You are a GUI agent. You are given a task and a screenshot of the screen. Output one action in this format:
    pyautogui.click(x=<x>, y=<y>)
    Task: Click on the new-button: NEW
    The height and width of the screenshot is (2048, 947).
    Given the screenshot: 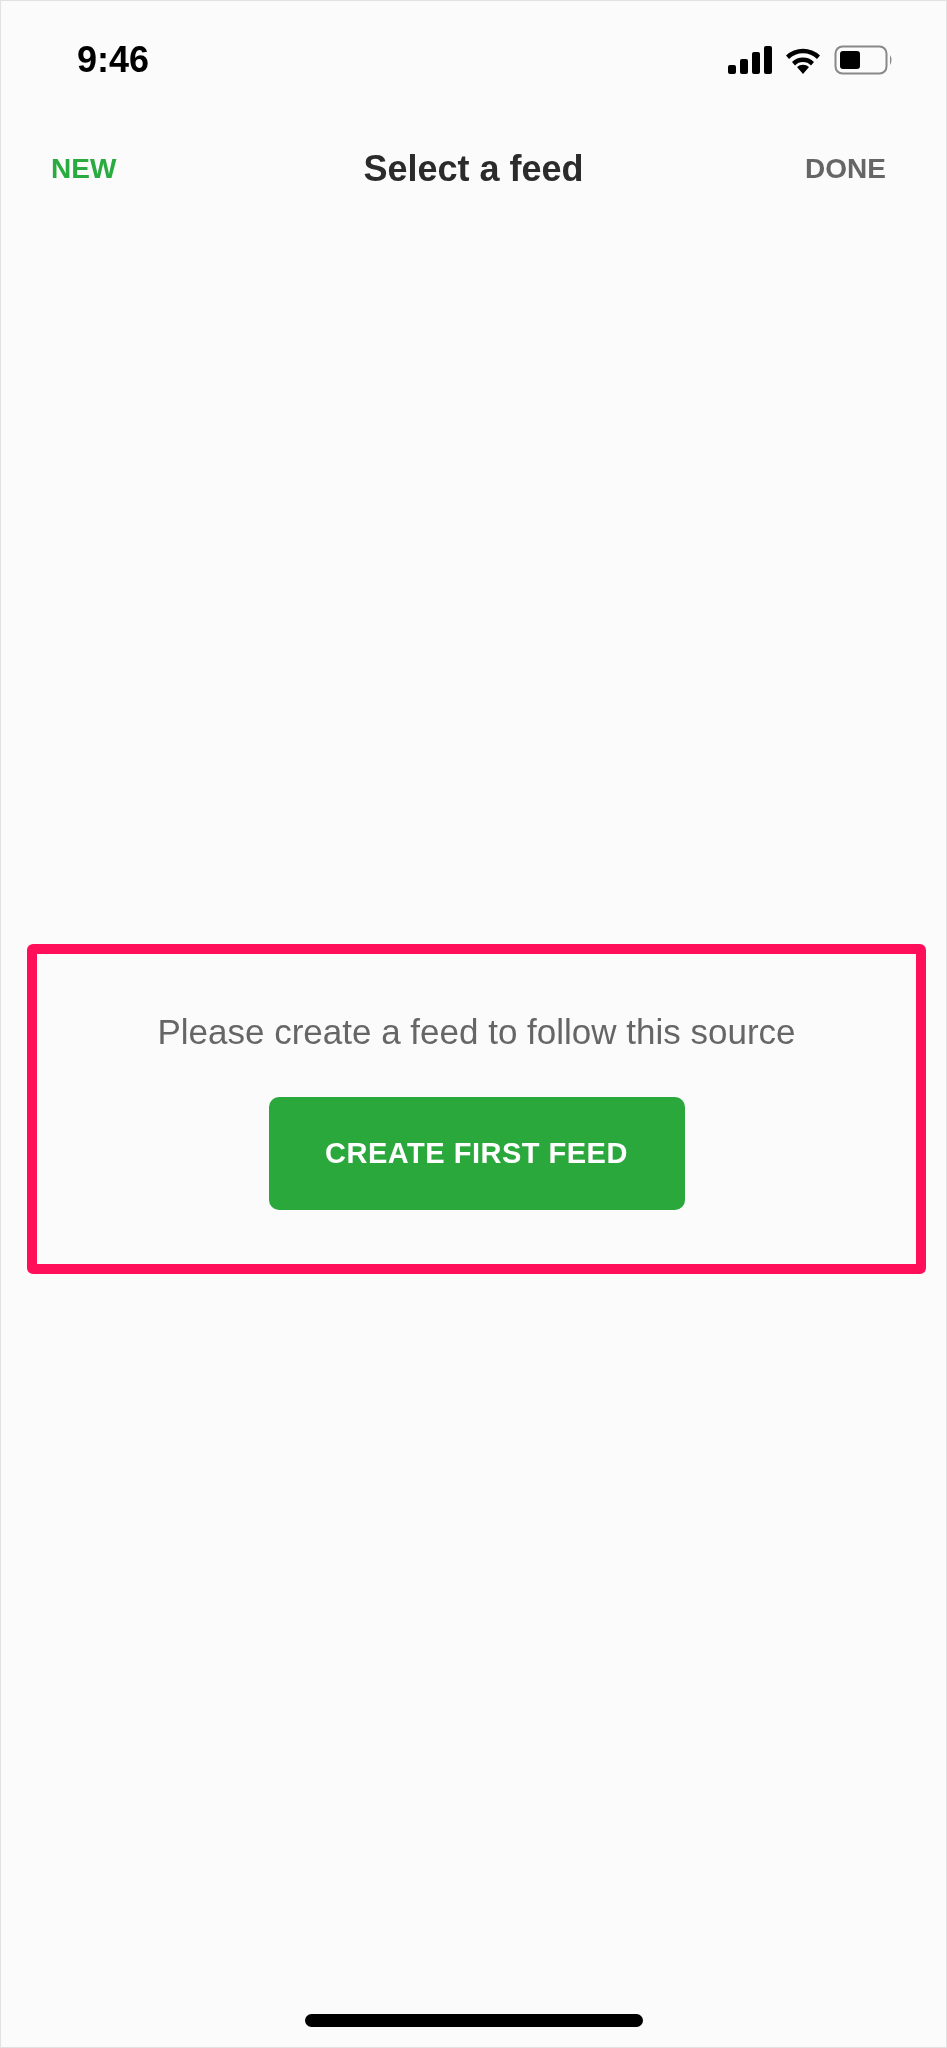 What is the action you would take?
    pyautogui.click(x=84, y=169)
    